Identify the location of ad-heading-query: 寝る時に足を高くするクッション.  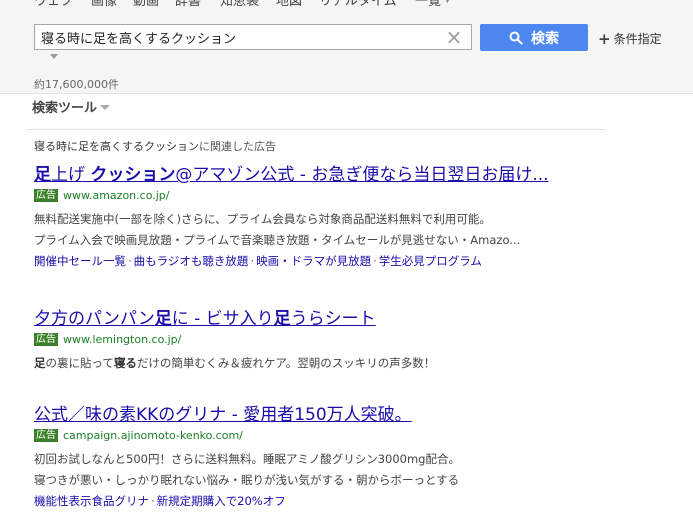
(116, 146).